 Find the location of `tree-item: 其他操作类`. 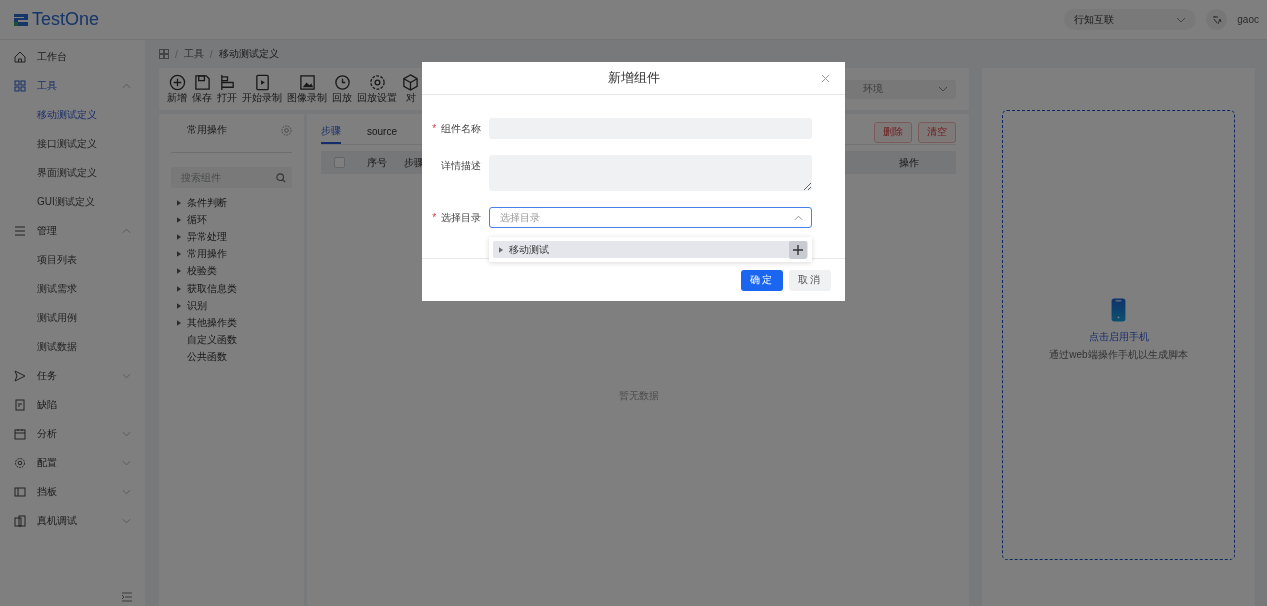

tree-item: 其他操作类 is located at coordinates (212, 322).